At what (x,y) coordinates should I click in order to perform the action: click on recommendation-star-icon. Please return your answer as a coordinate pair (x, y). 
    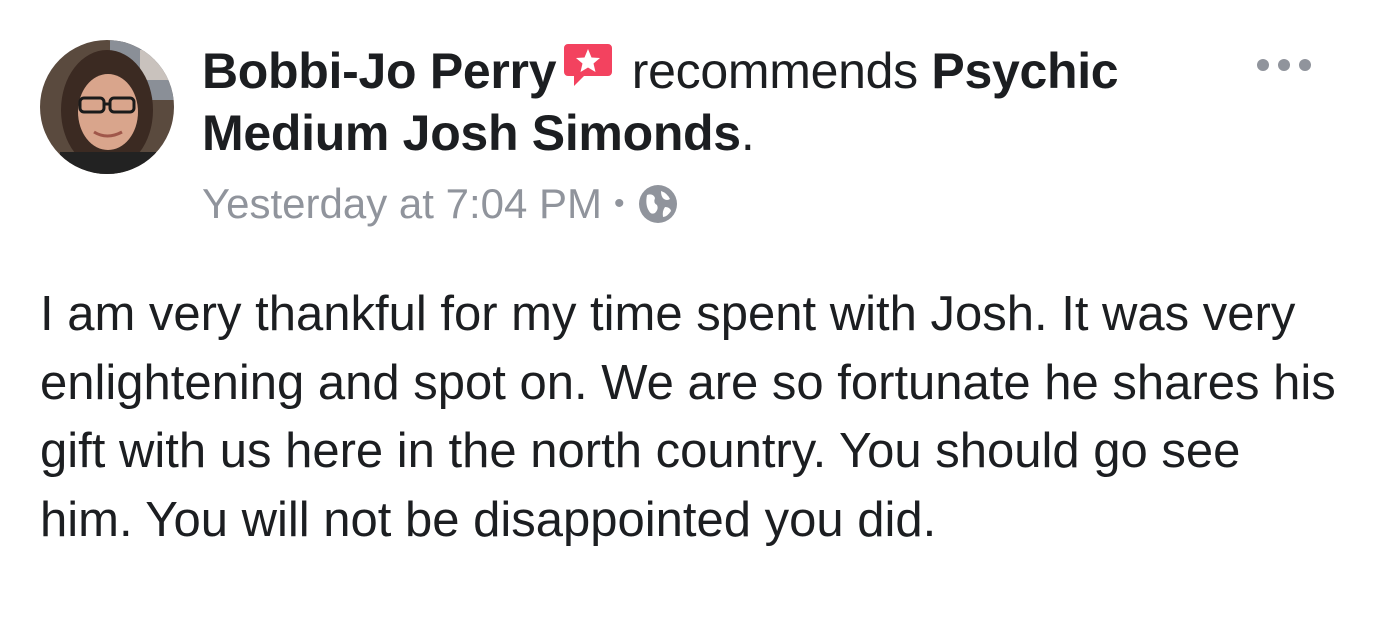
    Looking at the image, I should click on (588, 66).